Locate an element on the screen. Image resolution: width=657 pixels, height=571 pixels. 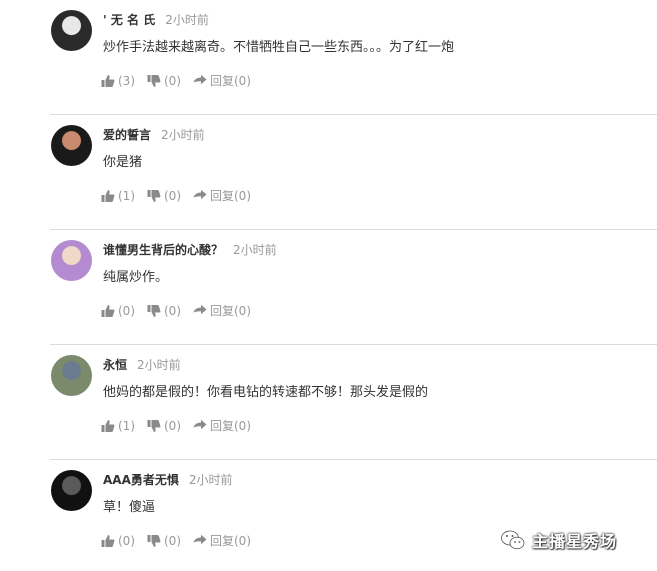
username: 爱的誓言 is located at coordinates (127, 135).